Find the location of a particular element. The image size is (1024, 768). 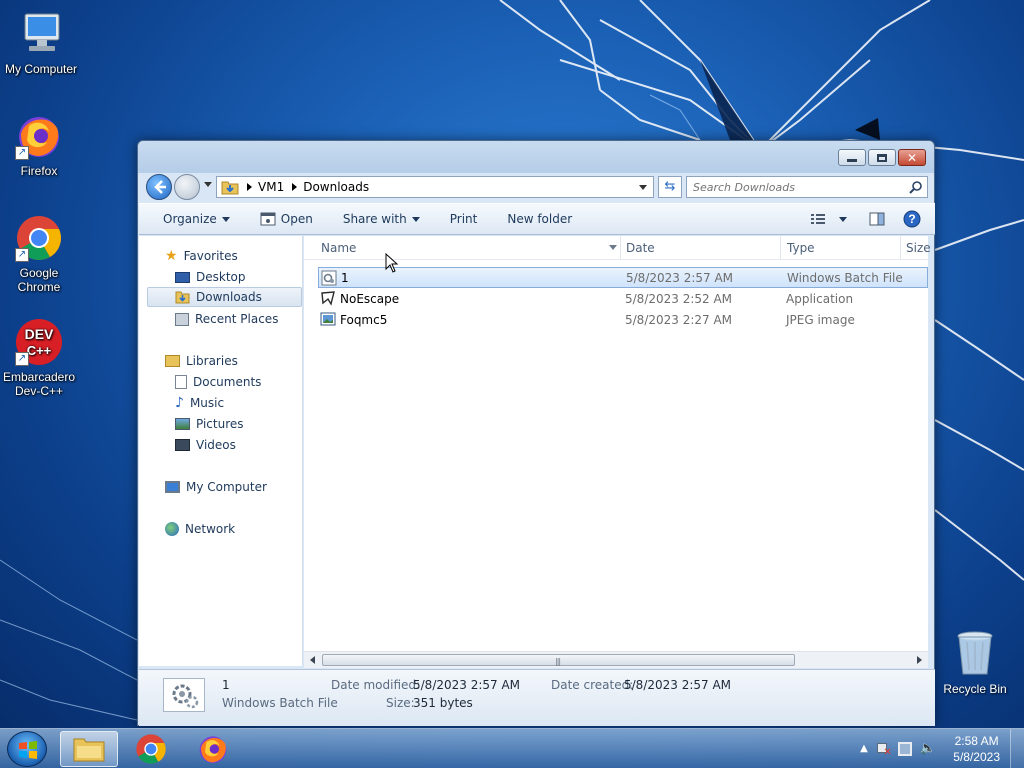

scroll-right-icon is located at coordinates (919, 660).